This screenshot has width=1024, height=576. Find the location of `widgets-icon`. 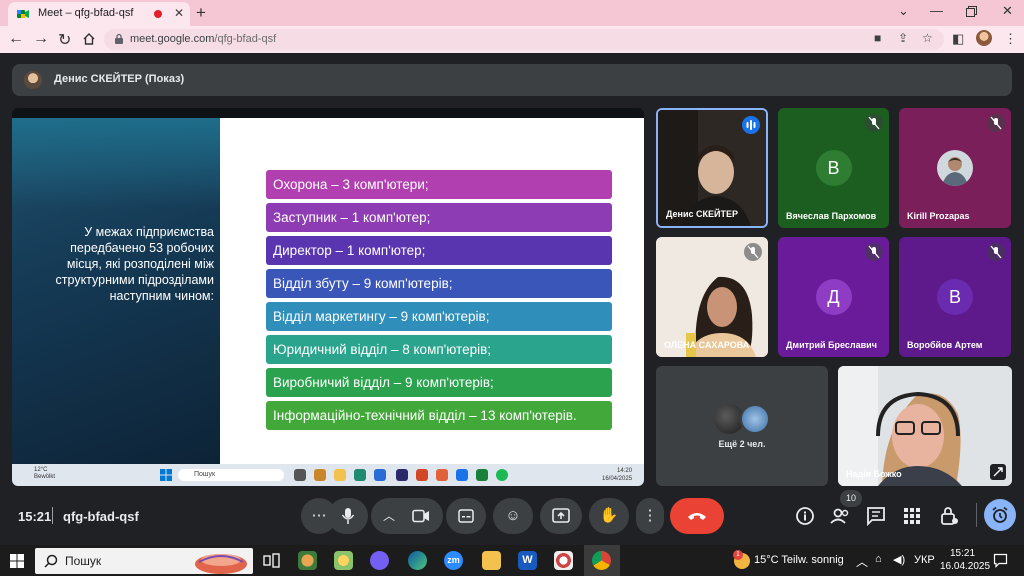

widgets-icon is located at coordinates (307, 560).